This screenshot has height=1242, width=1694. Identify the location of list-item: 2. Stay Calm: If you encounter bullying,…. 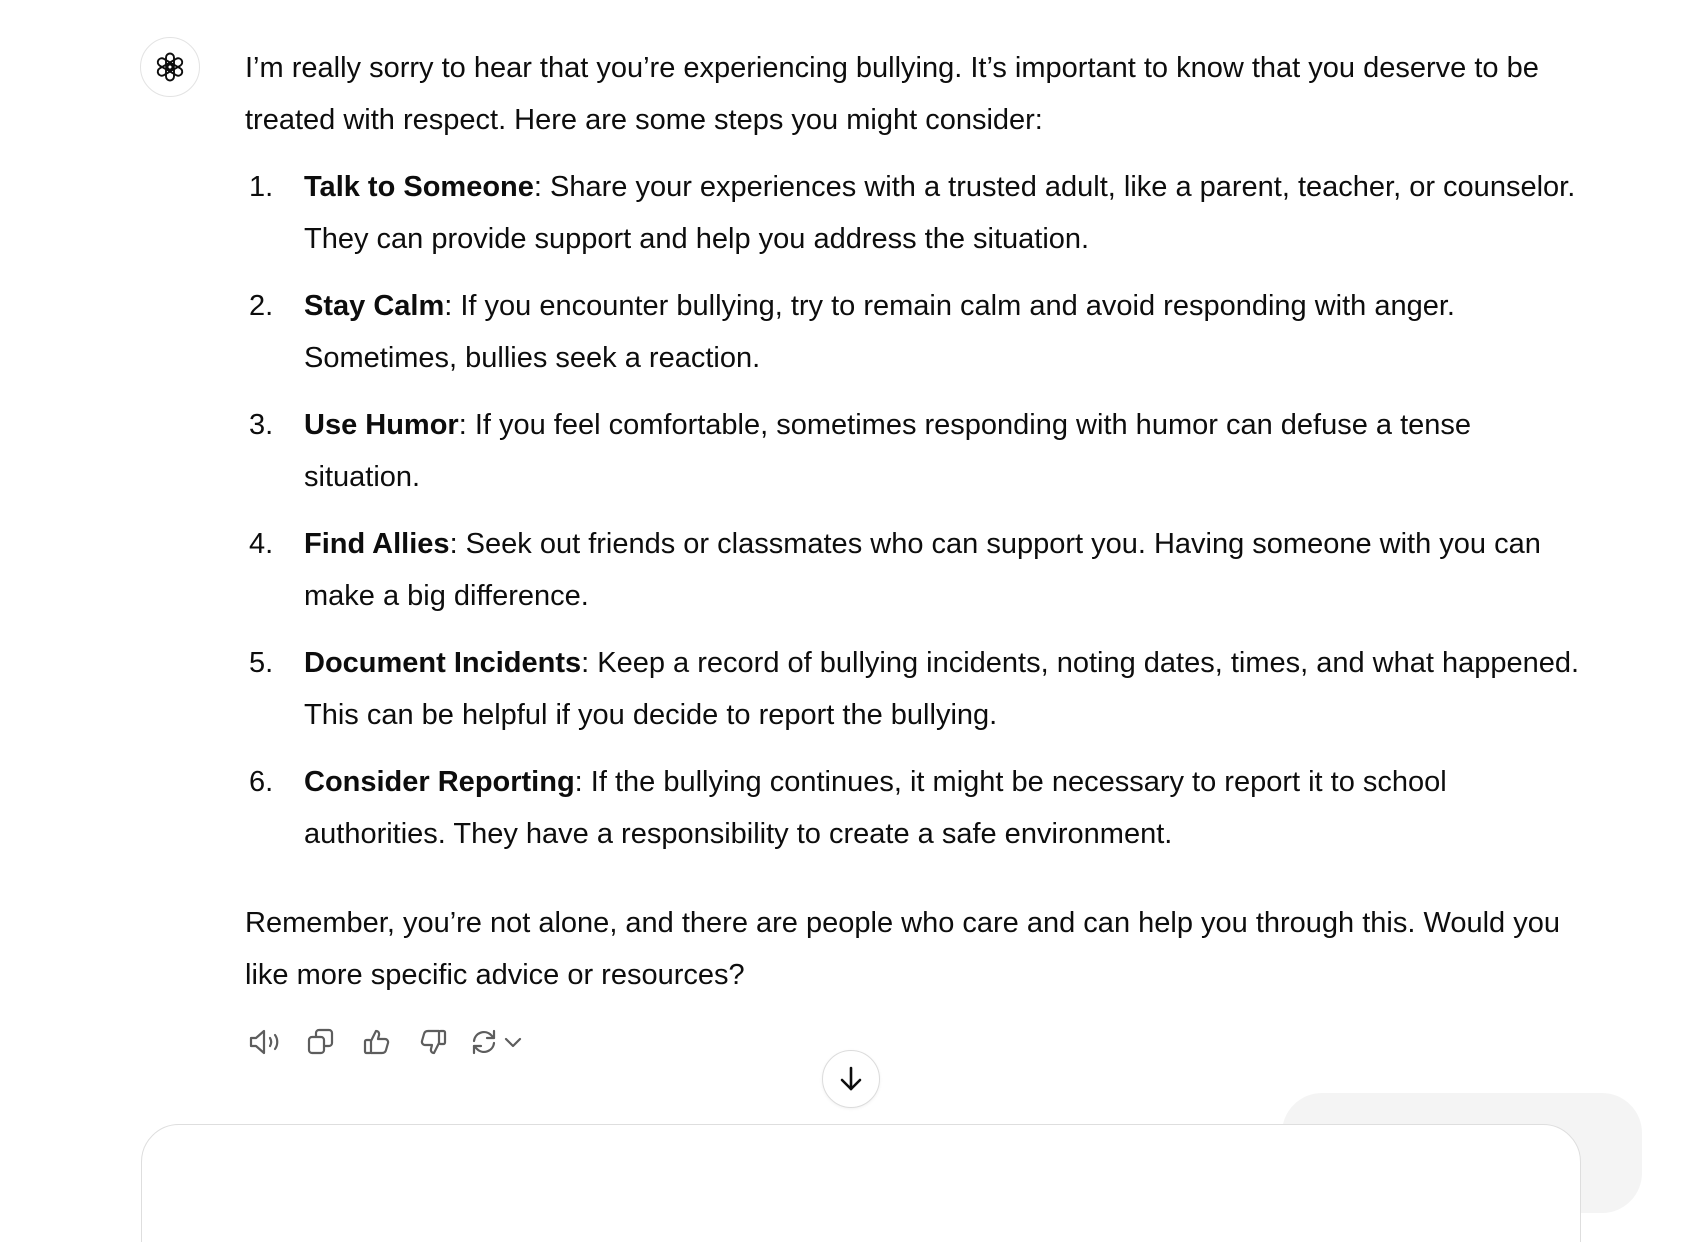
(912, 332).